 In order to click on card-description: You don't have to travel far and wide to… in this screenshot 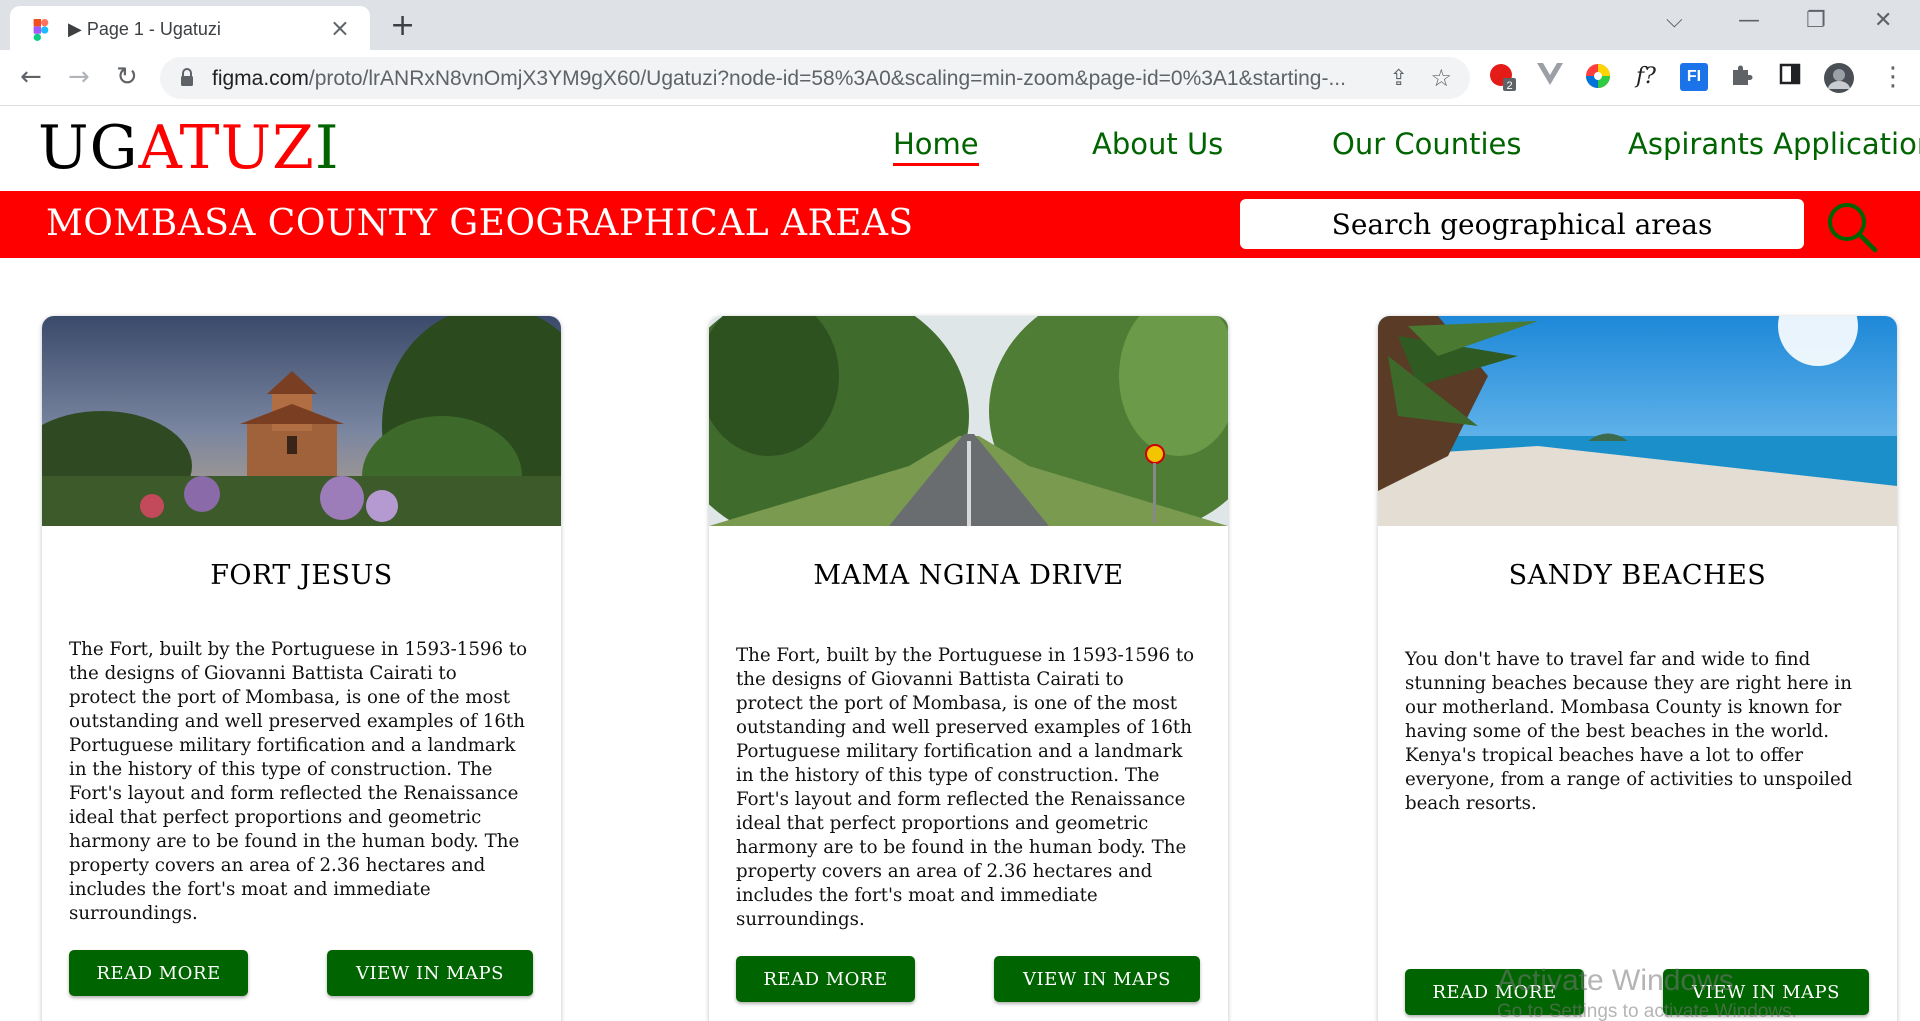, I will do `click(1629, 731)`.